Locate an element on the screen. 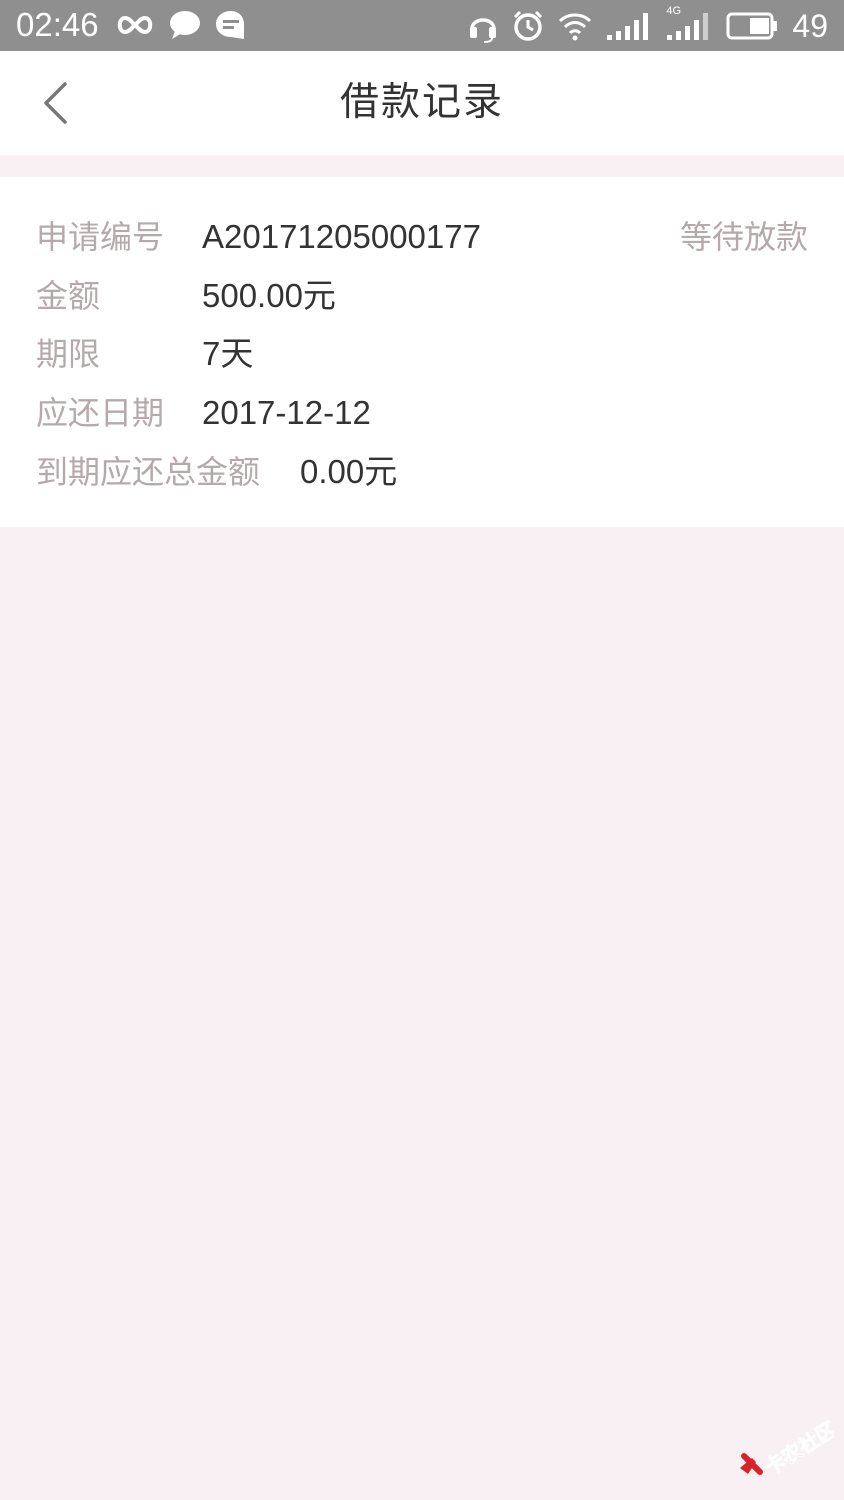 The height and width of the screenshot is (1500, 844). record-label: 到期应还总金额 is located at coordinates (148, 472).